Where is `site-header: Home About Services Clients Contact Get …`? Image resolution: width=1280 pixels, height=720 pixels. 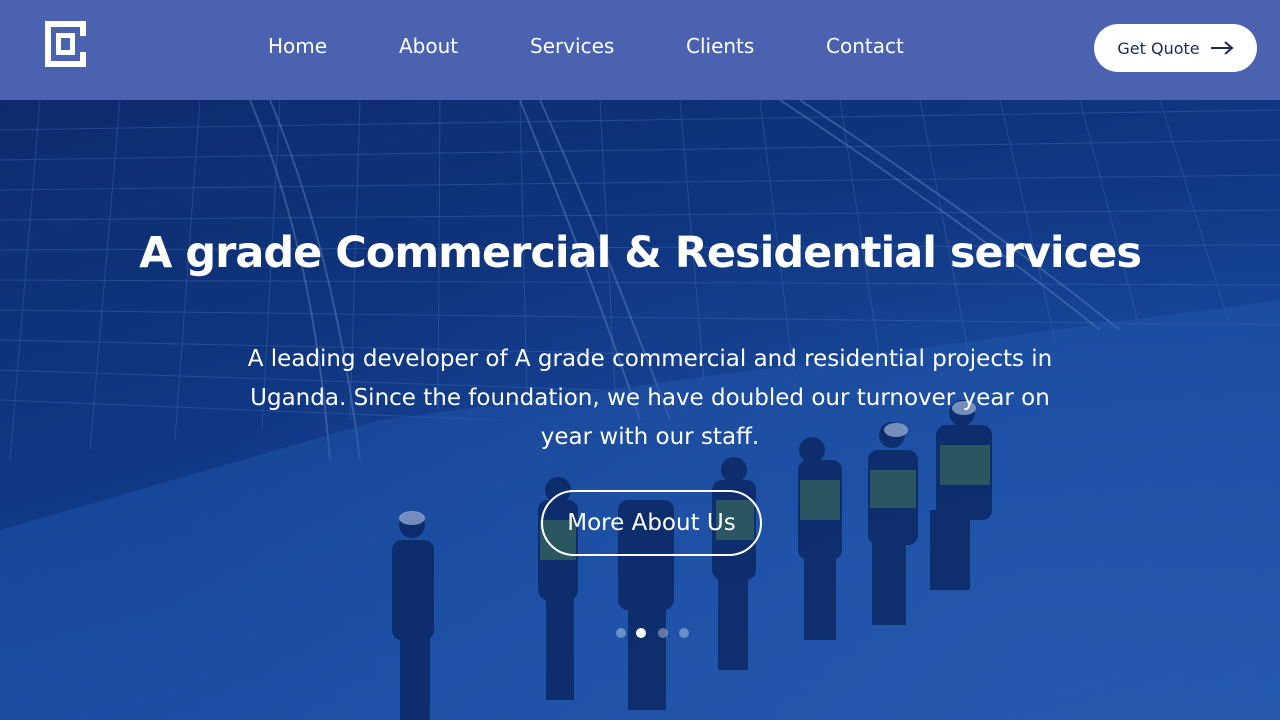 site-header: Home About Services Clients Contact Get … is located at coordinates (640, 50).